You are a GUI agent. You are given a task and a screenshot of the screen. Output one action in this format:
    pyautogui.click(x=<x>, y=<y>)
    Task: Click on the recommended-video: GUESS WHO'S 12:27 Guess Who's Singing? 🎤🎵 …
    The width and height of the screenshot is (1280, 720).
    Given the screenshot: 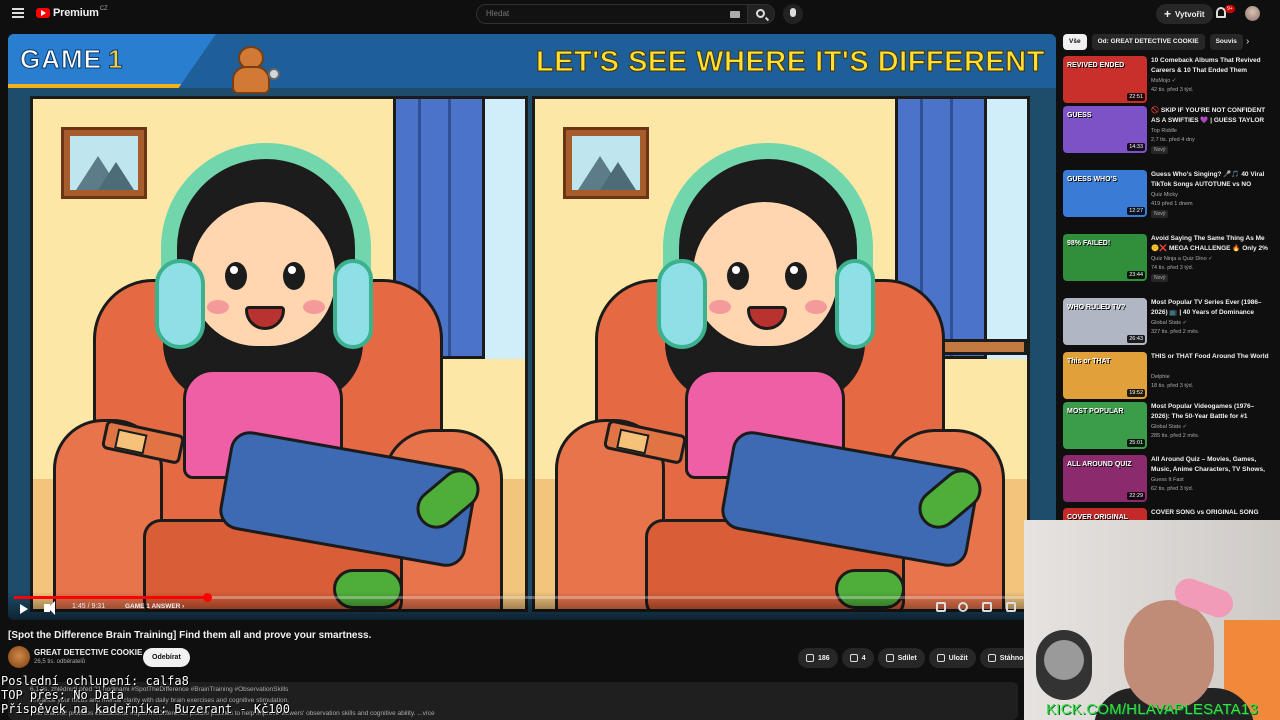 What is the action you would take?
    pyautogui.click(x=1168, y=195)
    